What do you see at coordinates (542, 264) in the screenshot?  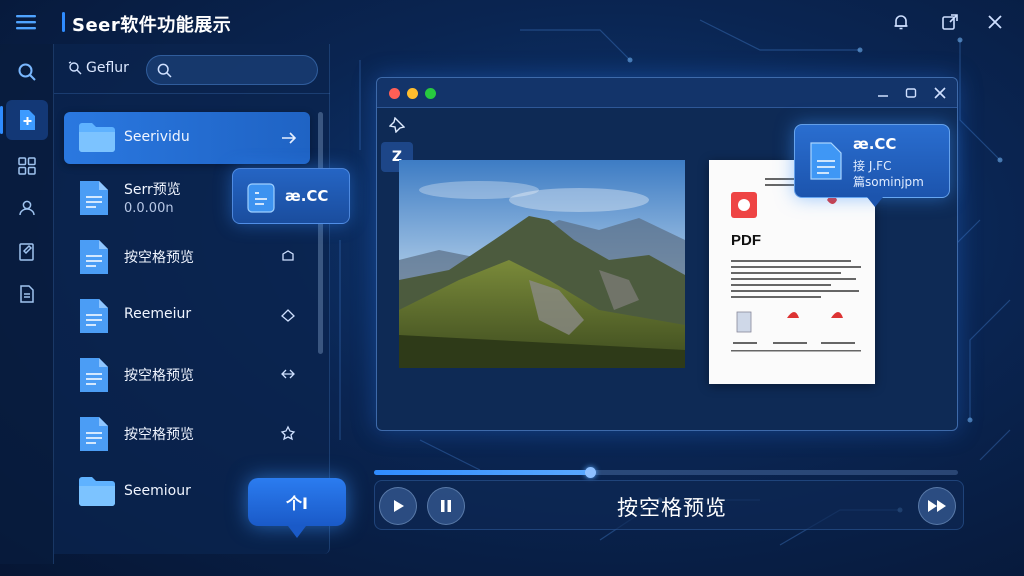 I see `mountain-photo` at bounding box center [542, 264].